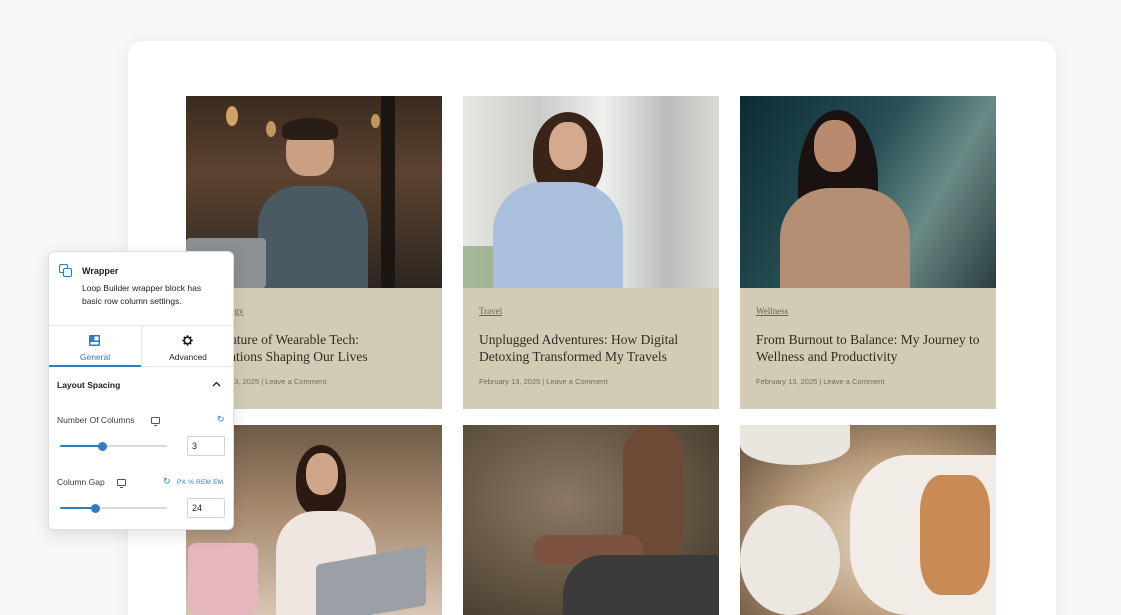 This screenshot has width=1121, height=615. I want to click on unit-px: PX, so click(181, 482).